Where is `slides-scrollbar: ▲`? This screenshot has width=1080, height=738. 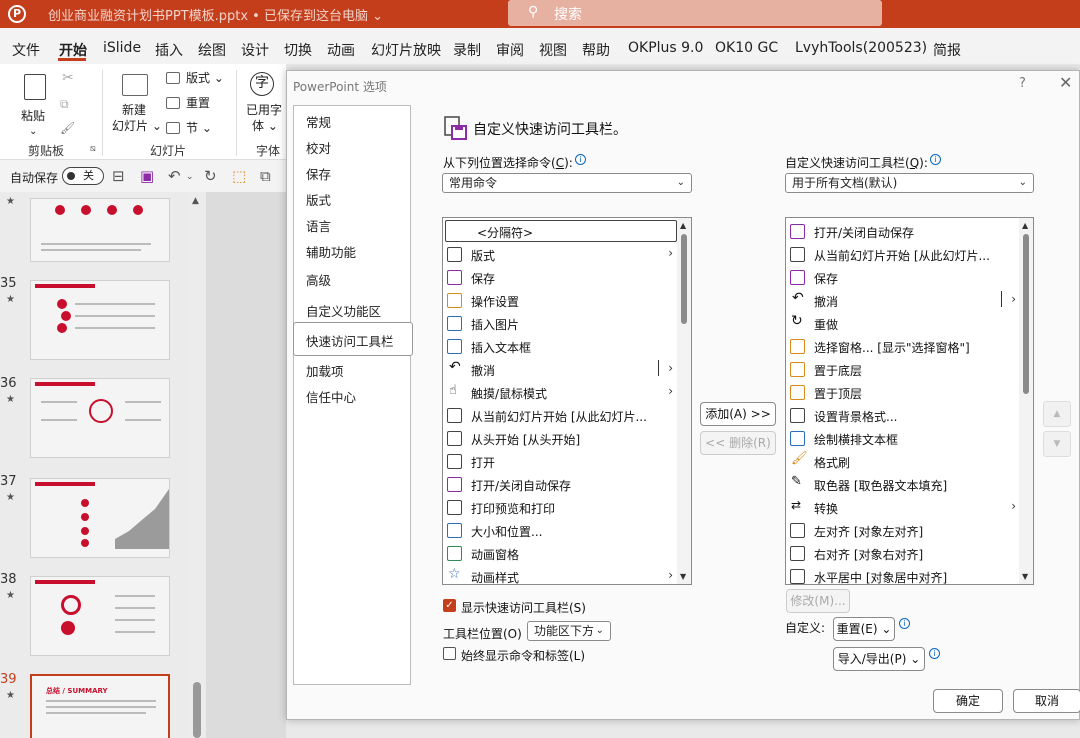 slides-scrollbar: ▲ is located at coordinates (197, 465).